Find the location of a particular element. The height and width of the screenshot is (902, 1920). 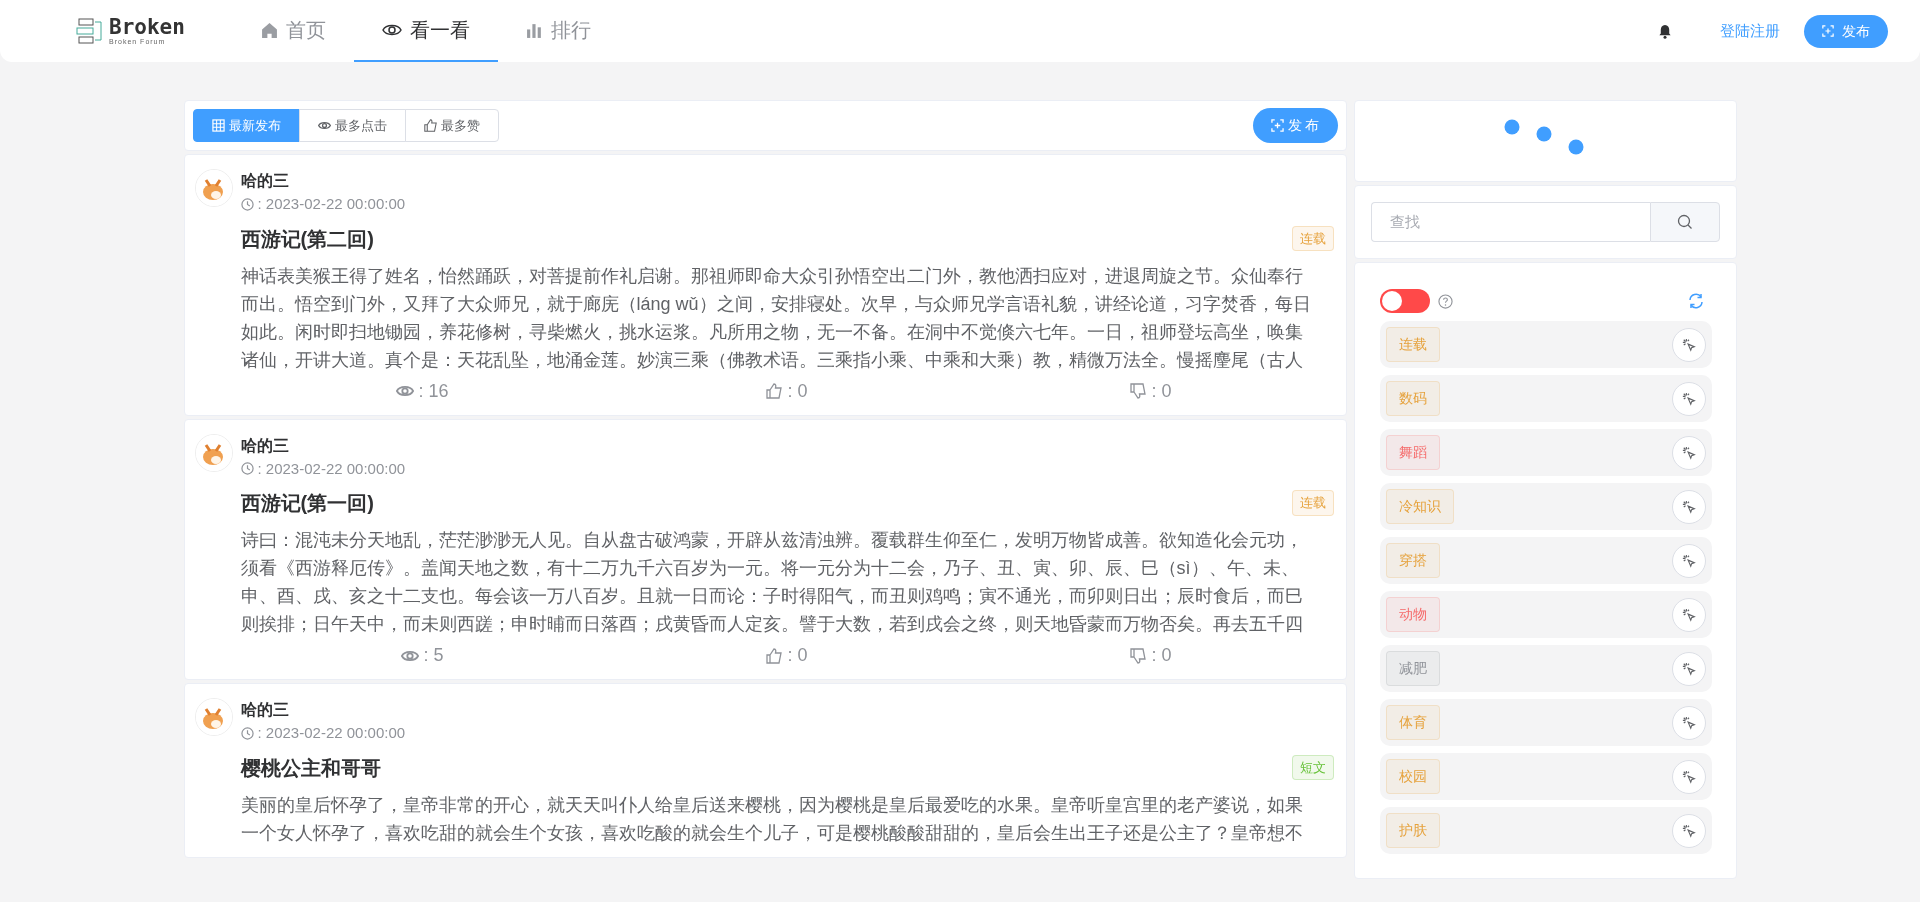

category-tag: 冷知识 is located at coordinates (1419, 506).